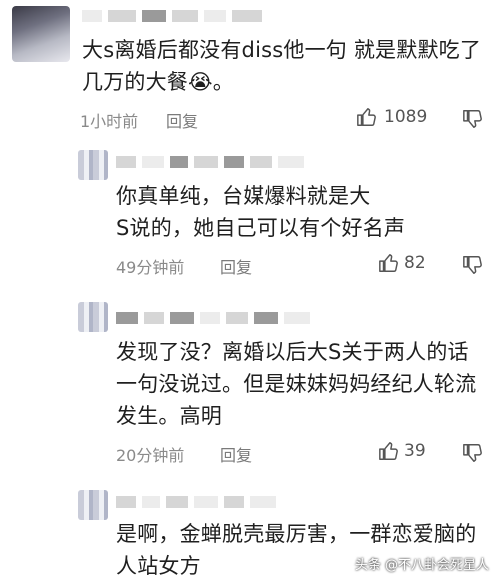  Describe the element at coordinates (415, 263) in the screenshot. I see `like-count: 82` at that location.